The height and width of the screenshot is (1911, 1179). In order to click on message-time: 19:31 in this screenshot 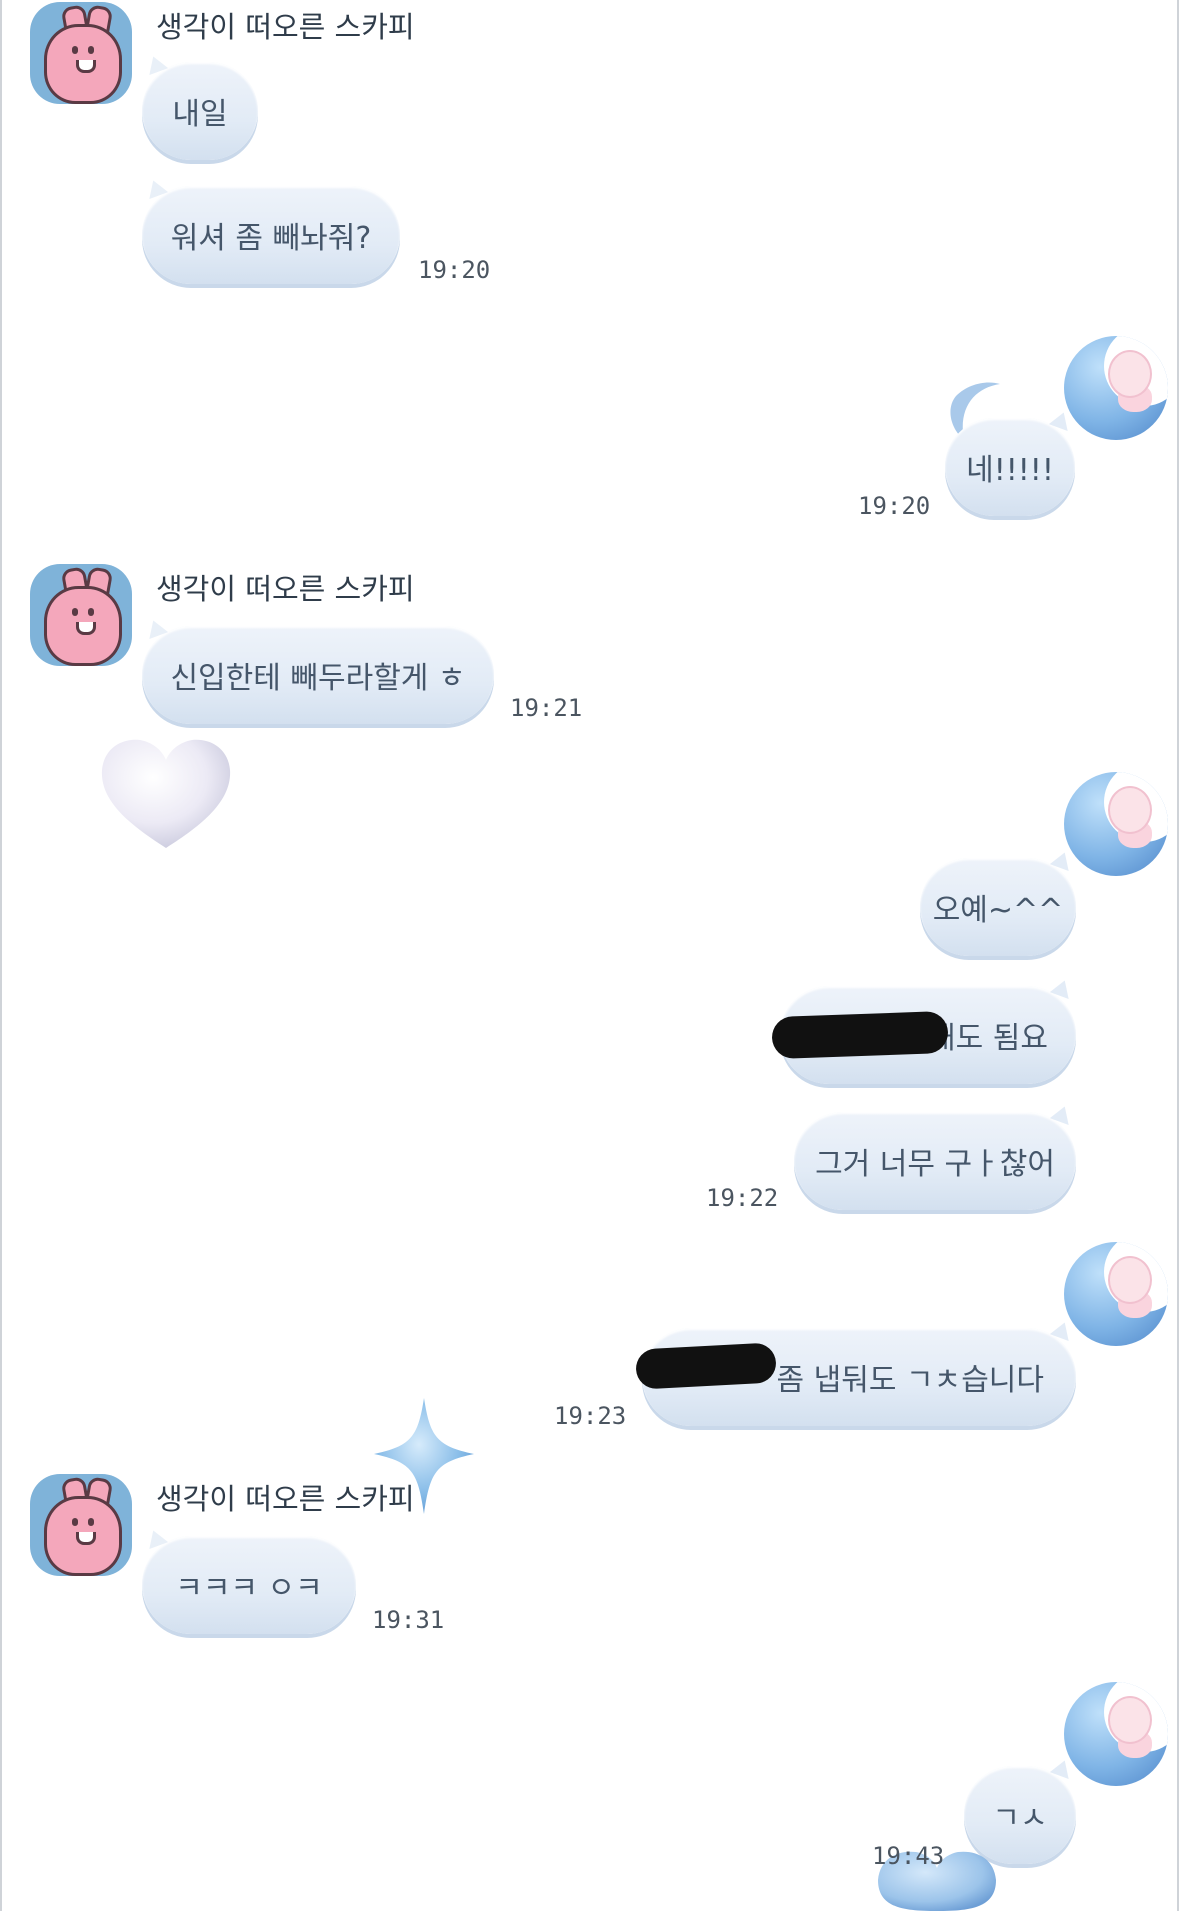, I will do `click(408, 1620)`.